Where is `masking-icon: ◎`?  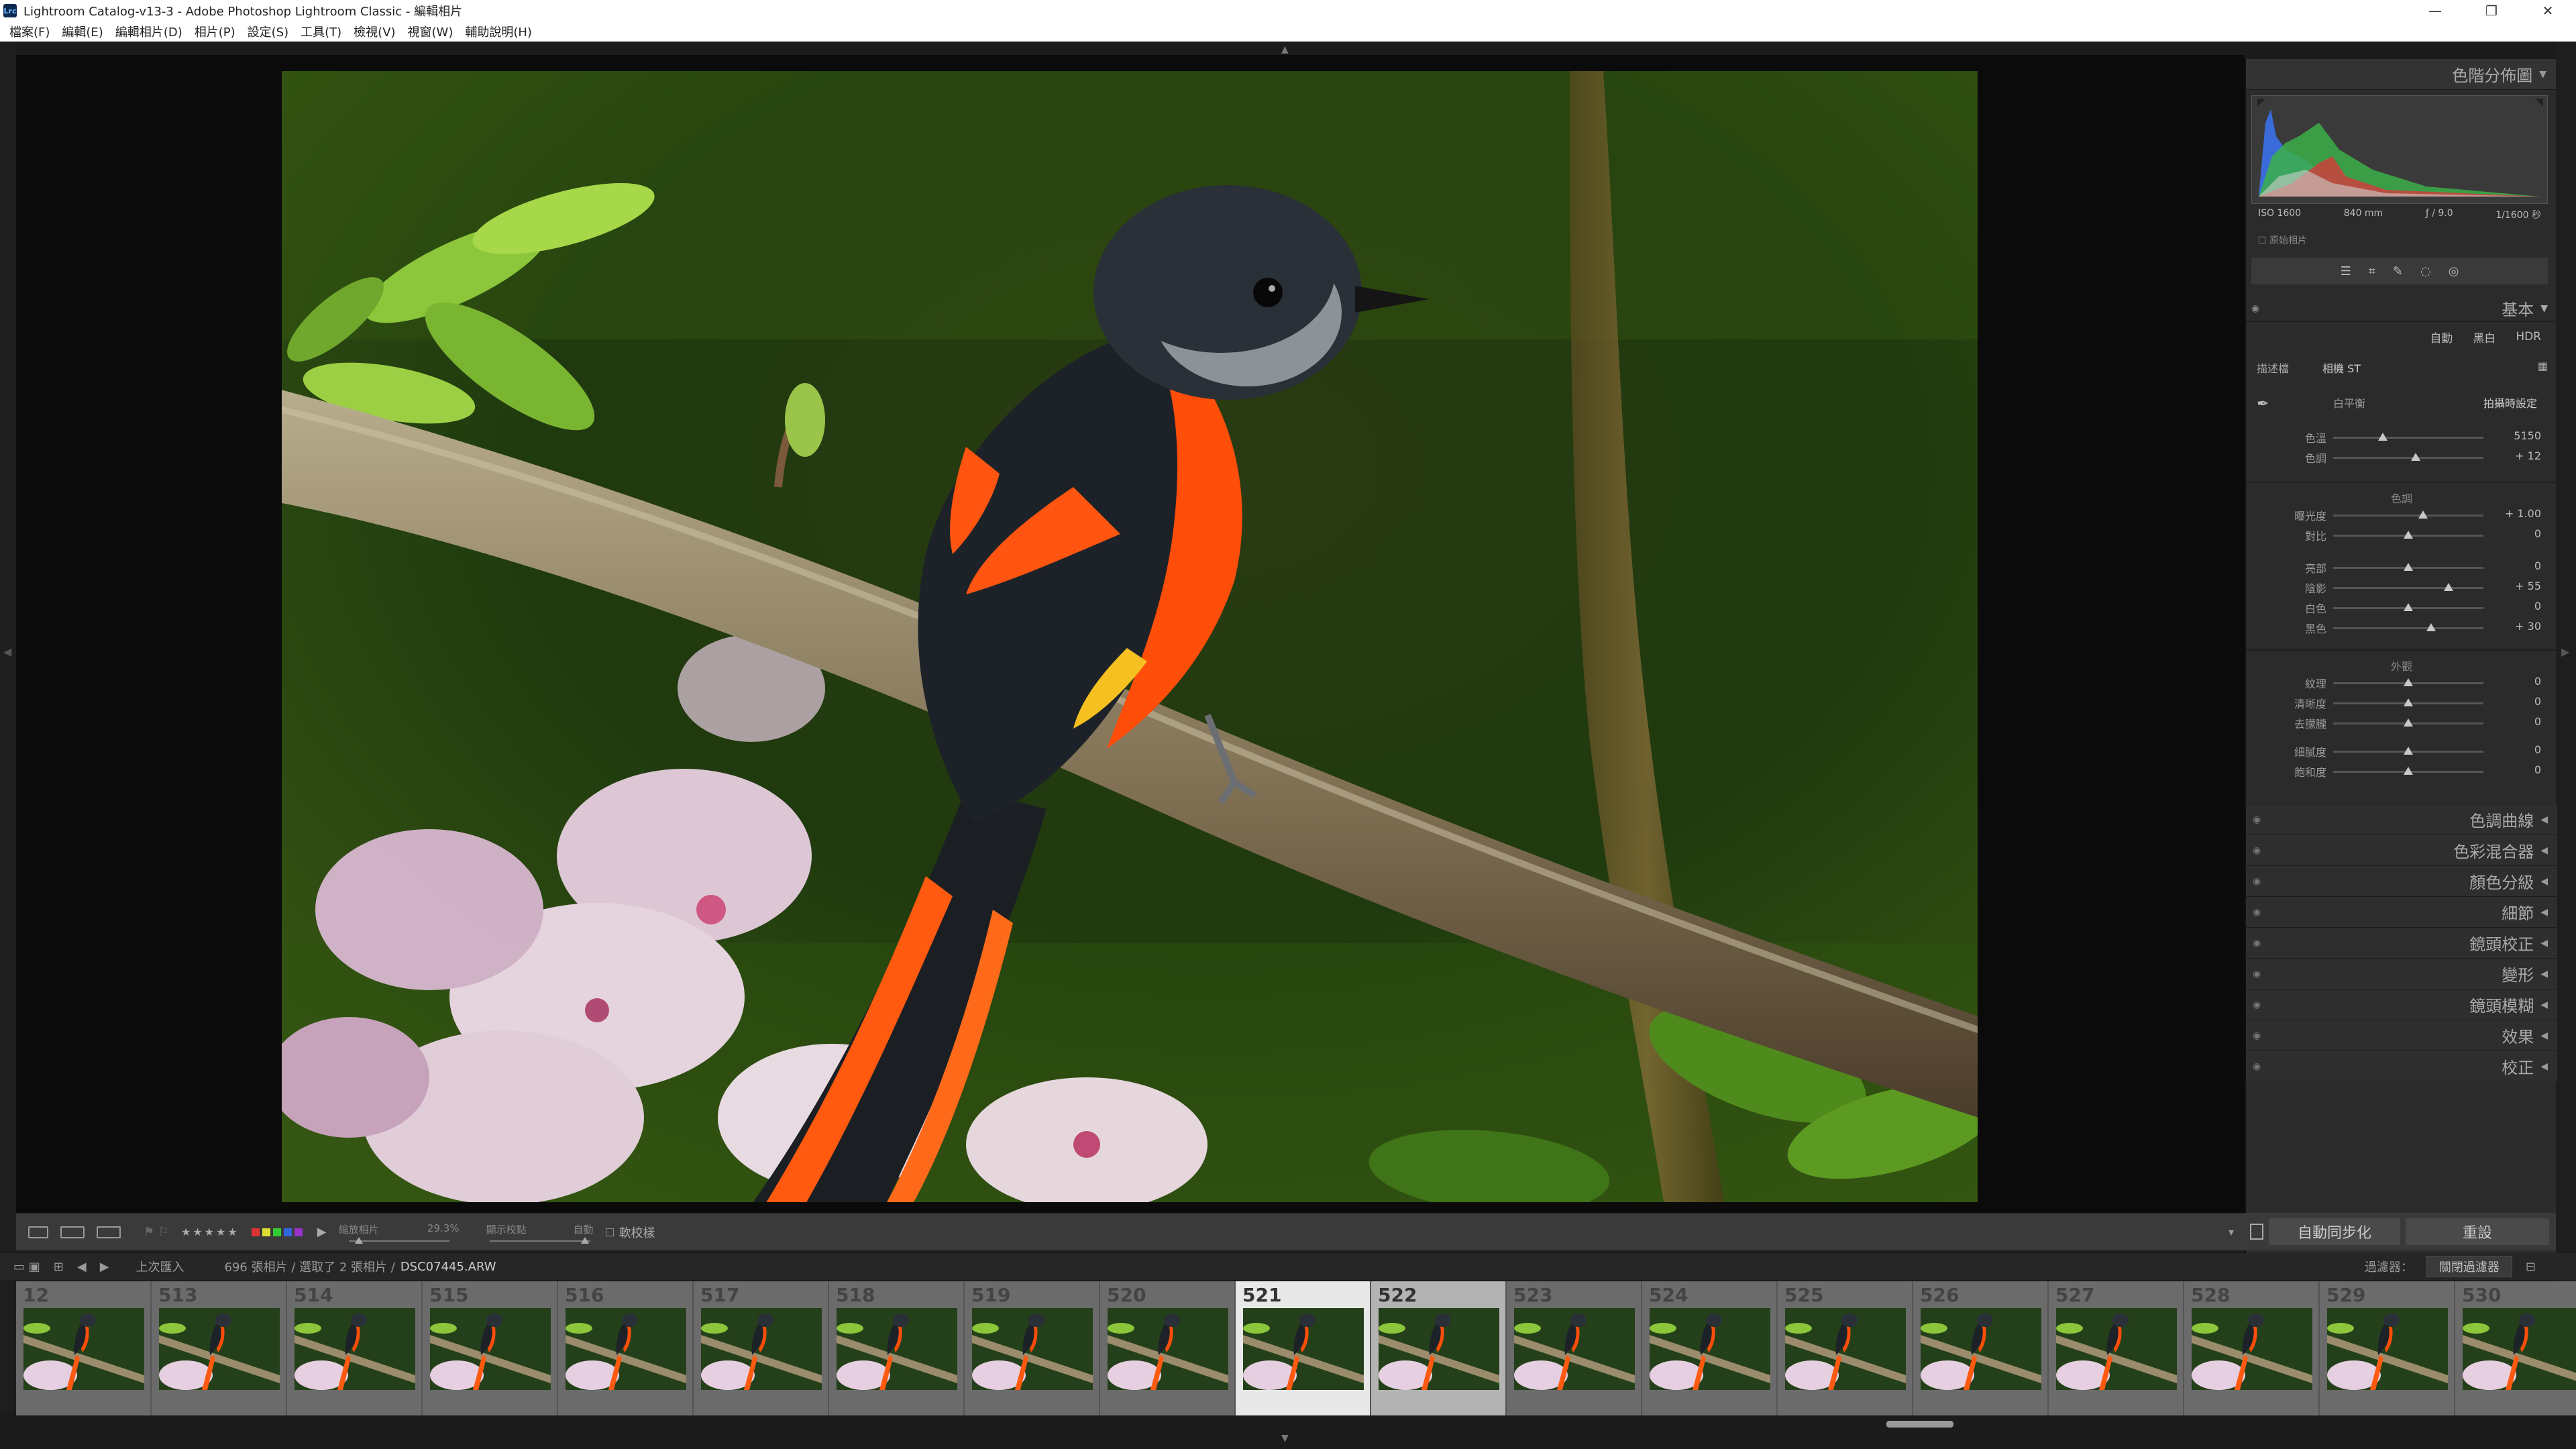
masking-icon: ◎ is located at coordinates (2454, 271).